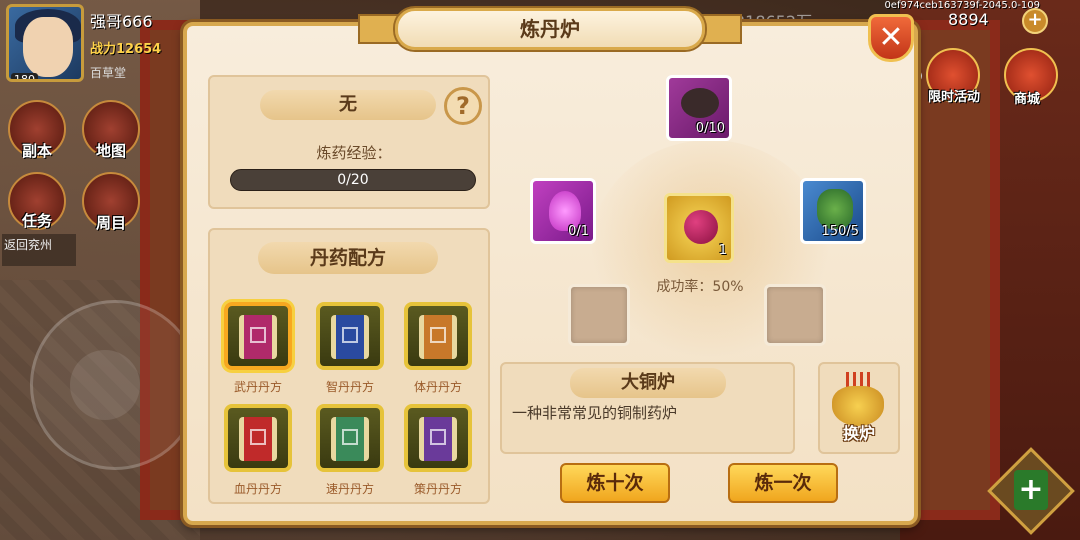 This screenshot has width=1080, height=540. I want to click on recipe-label: 速丹丹方, so click(349, 489).